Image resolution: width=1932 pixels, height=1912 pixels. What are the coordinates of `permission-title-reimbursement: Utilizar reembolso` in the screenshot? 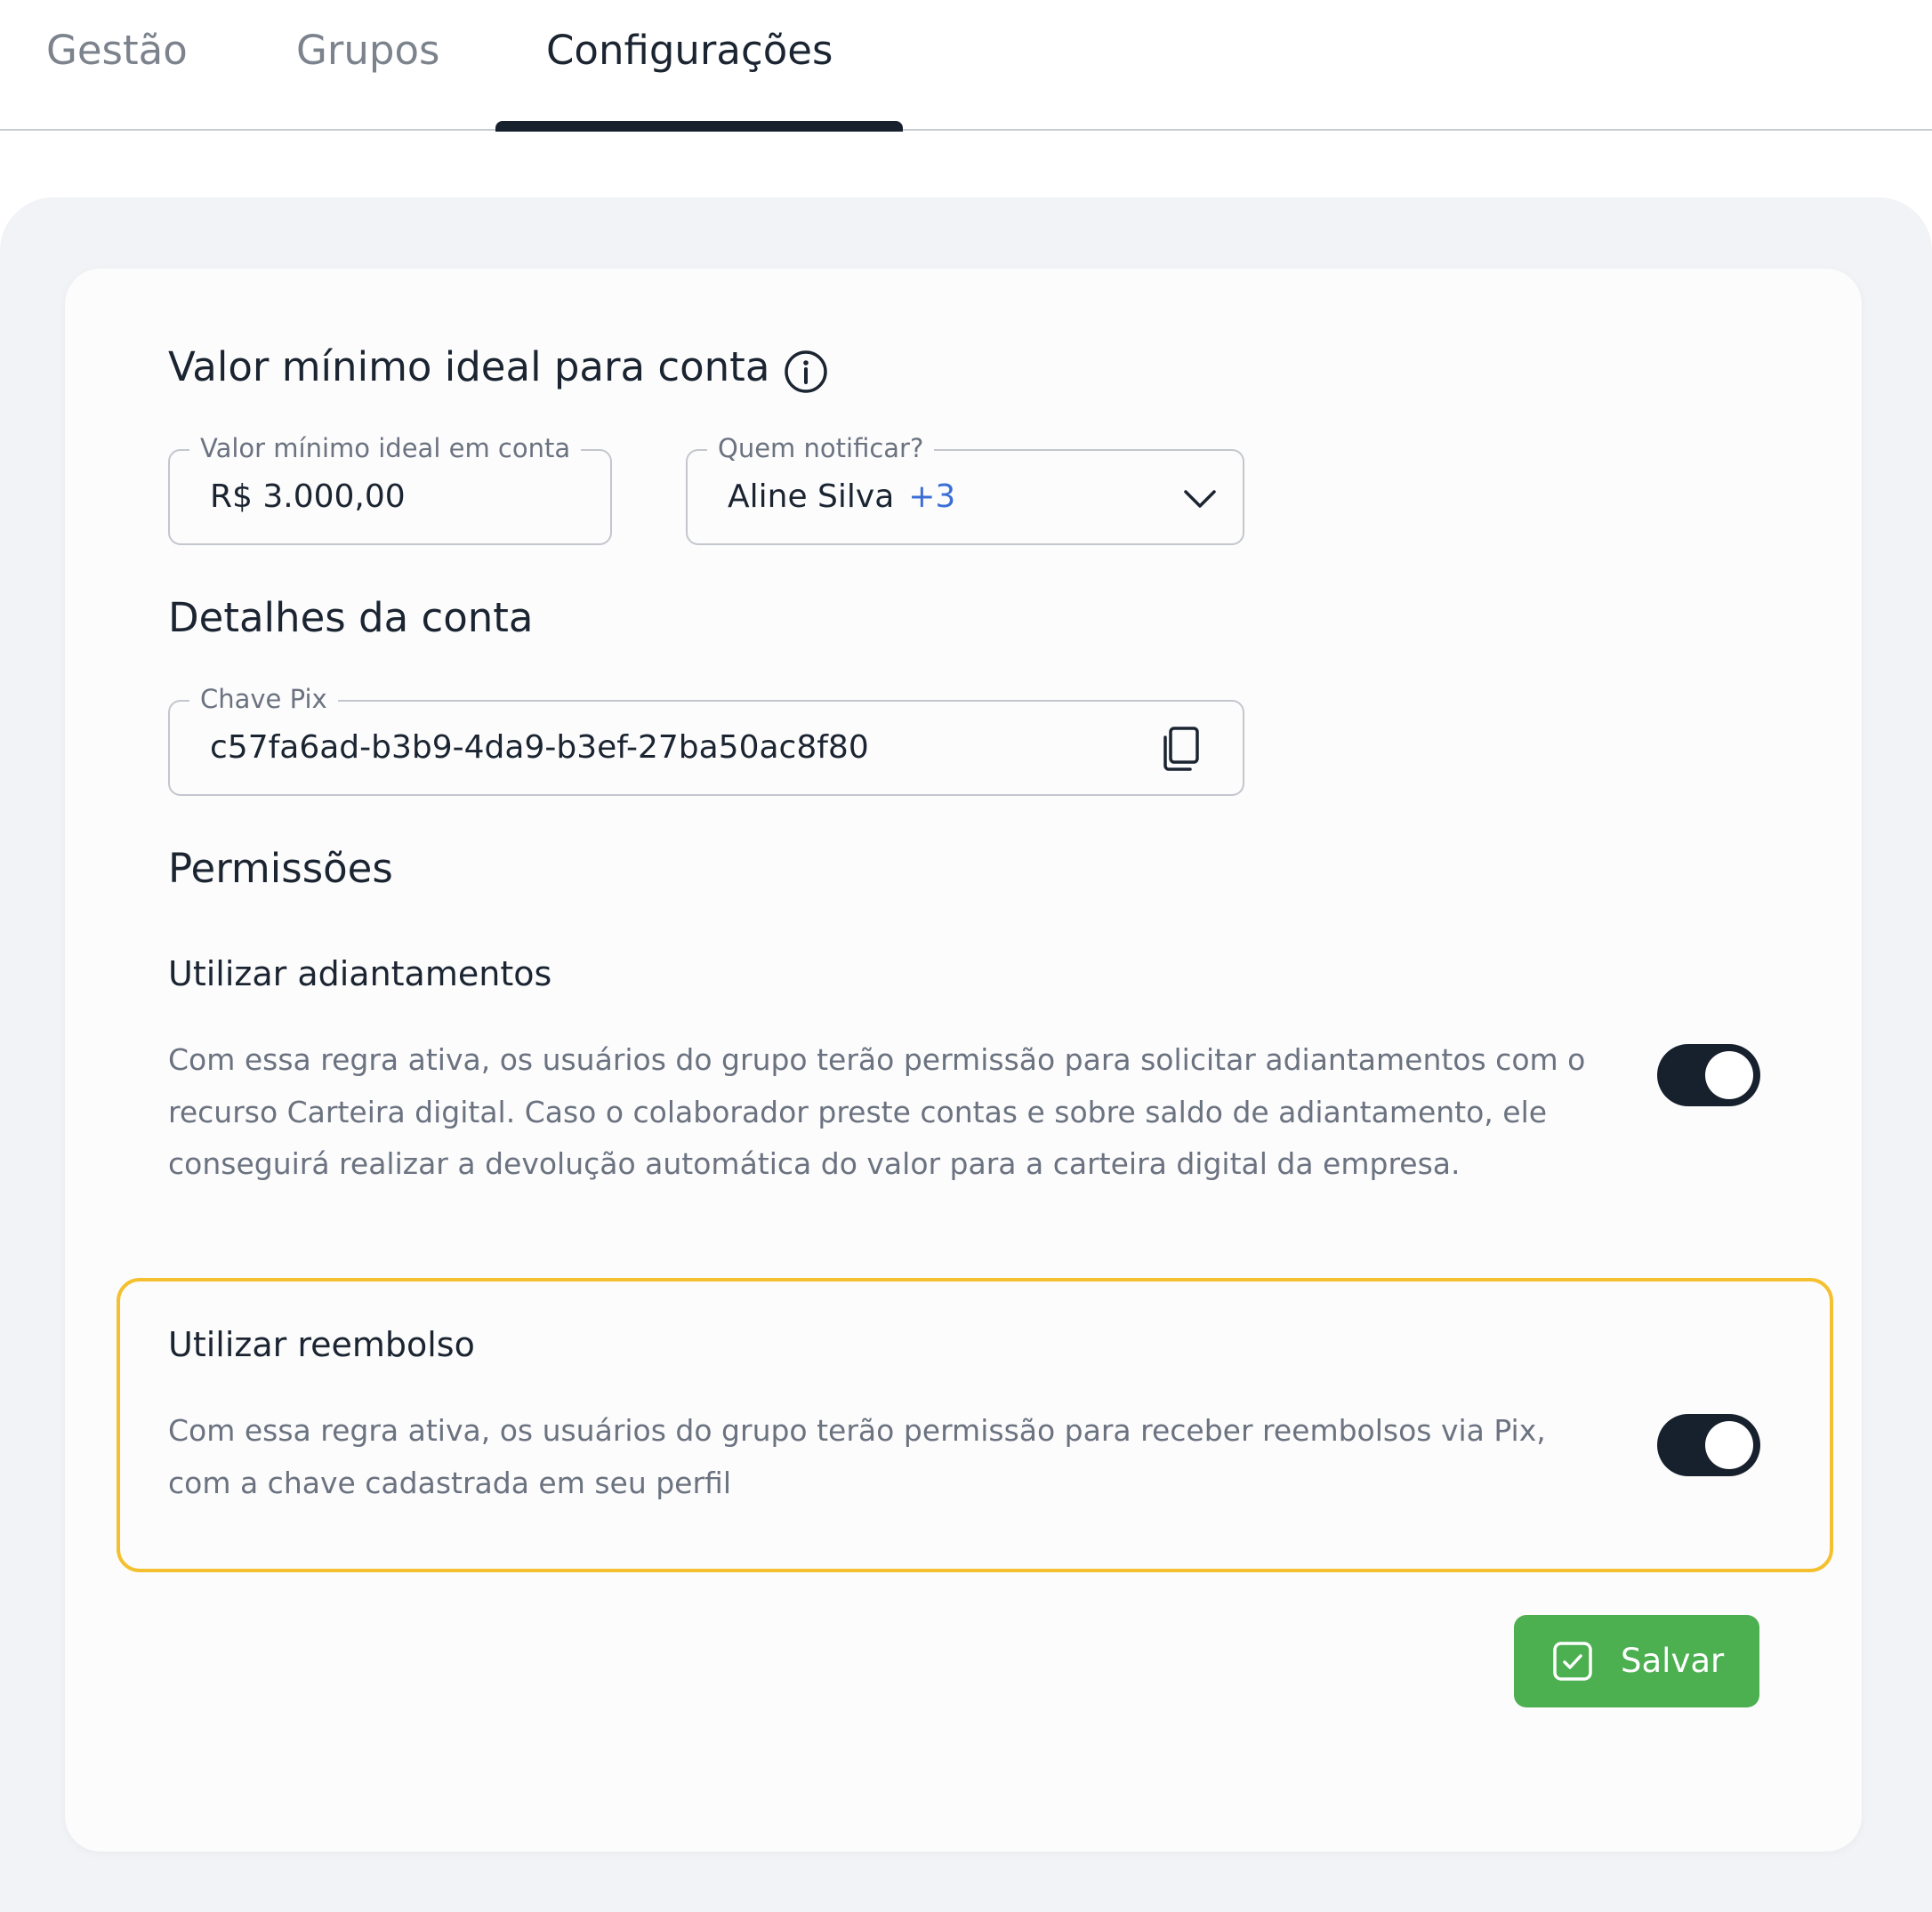 It's located at (321, 1344).